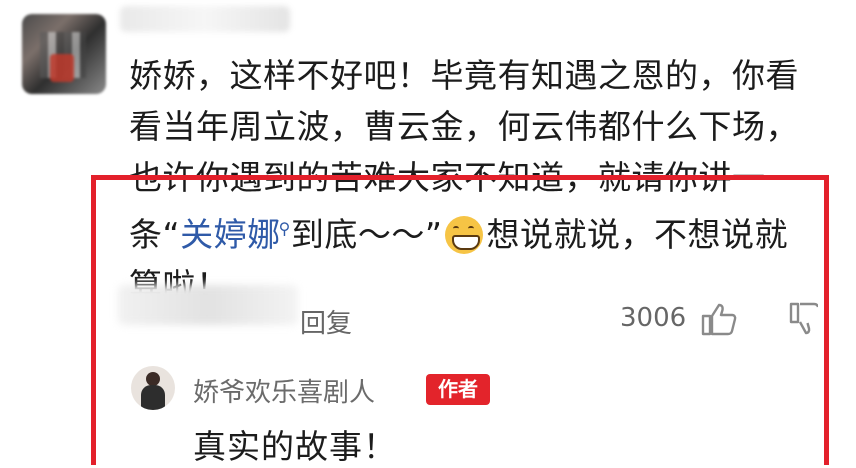 The width and height of the screenshot is (856, 468). Describe the element at coordinates (366, 234) in the screenshot. I see `comment-text-part-2: 到底～～”` at that location.